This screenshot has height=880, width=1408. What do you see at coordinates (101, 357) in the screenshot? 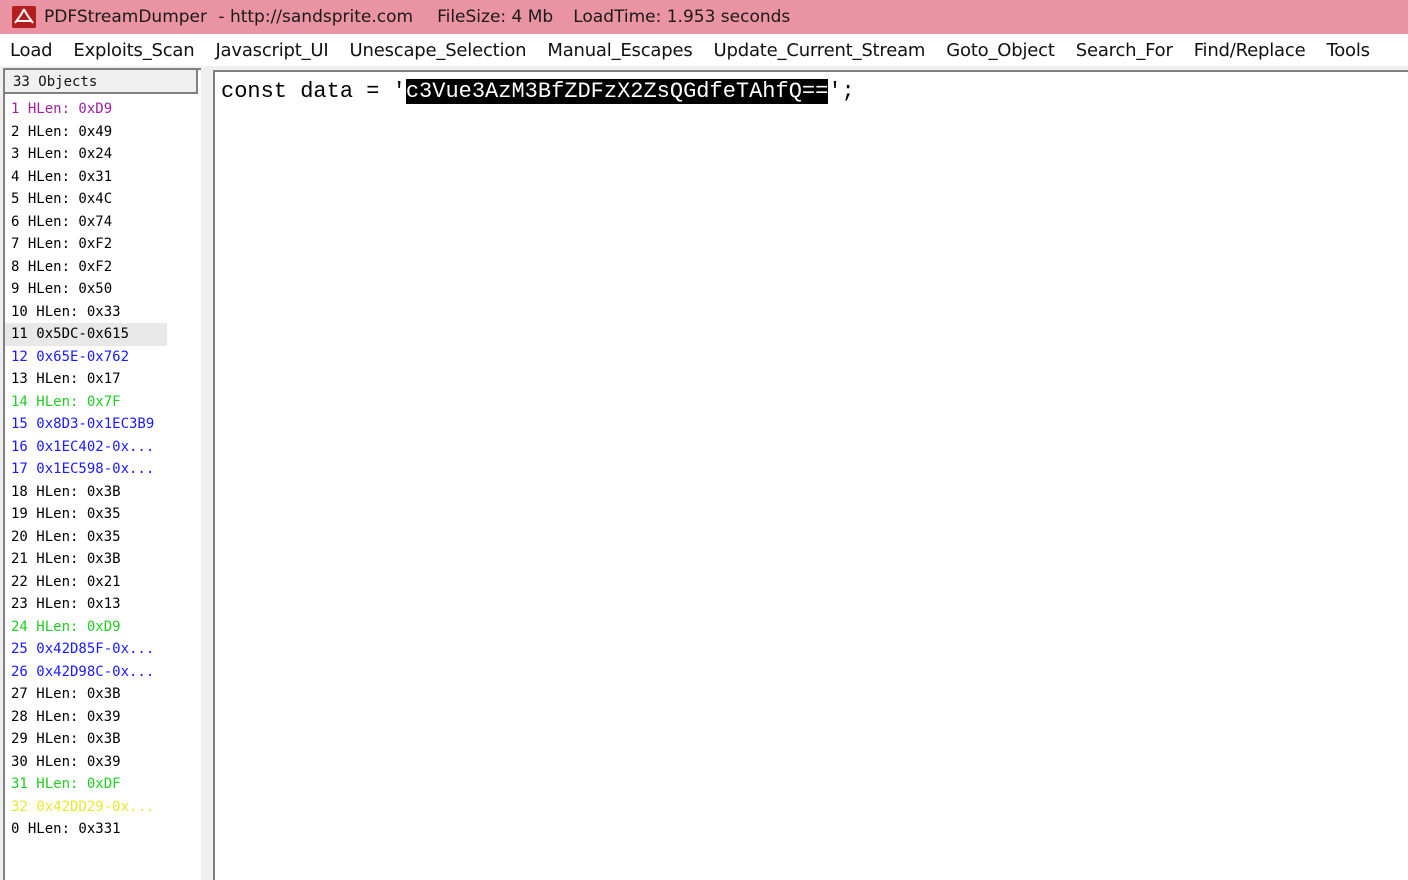
I see `object-list-item: 12 0x65E-0x762` at bounding box center [101, 357].